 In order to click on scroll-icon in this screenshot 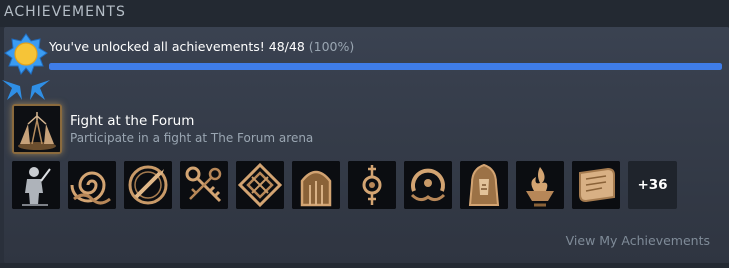, I will do `click(596, 185)`.